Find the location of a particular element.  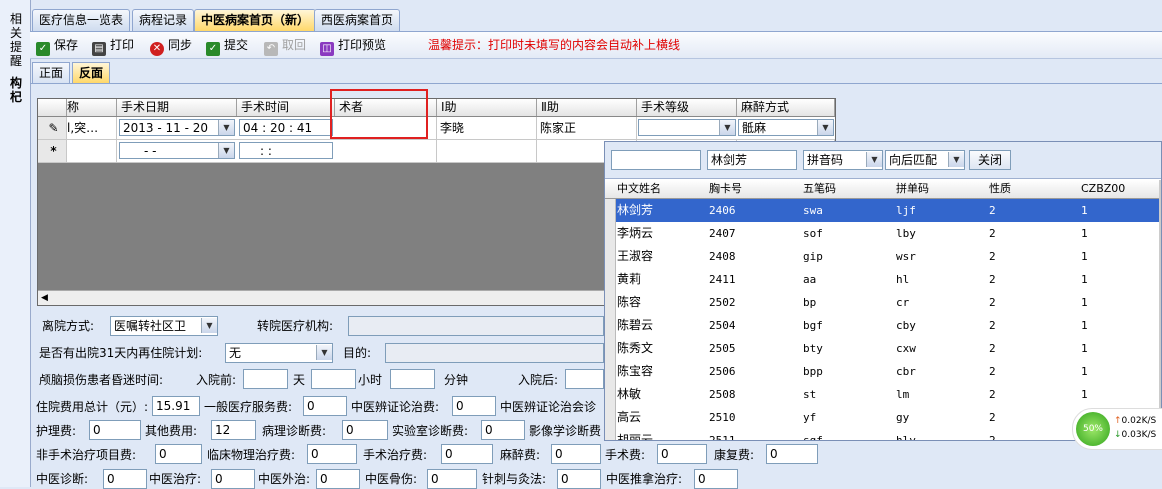

lab-field: 0 is located at coordinates (503, 430).